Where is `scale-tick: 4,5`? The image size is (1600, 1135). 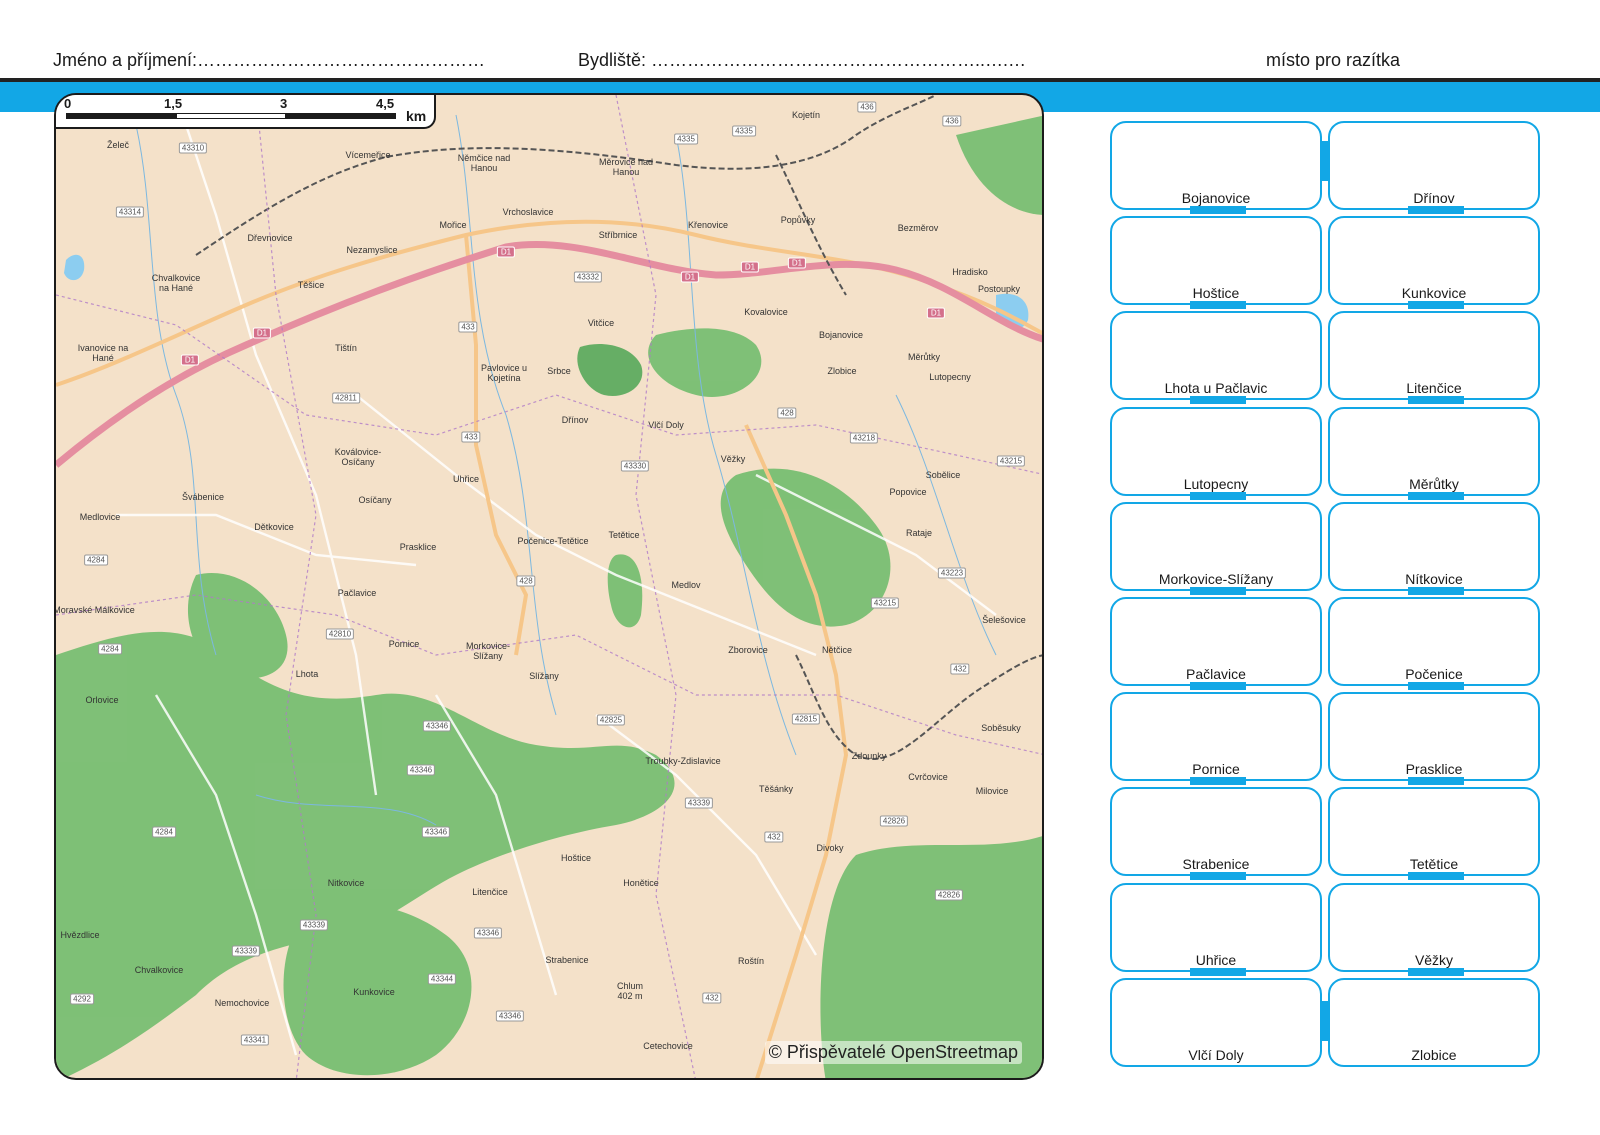
scale-tick: 4,5 is located at coordinates (385, 103).